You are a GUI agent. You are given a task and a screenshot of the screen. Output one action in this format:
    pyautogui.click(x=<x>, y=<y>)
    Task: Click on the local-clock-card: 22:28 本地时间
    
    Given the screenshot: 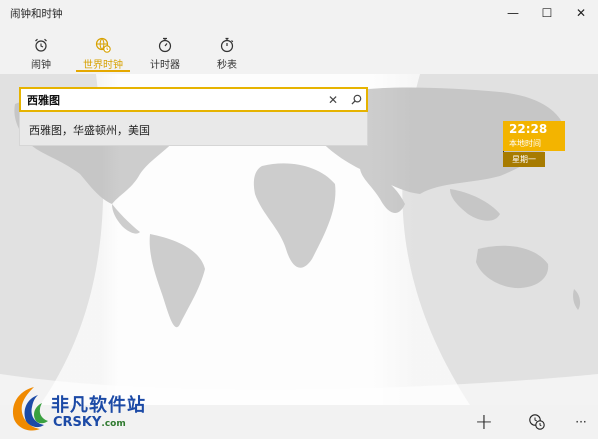 What is the action you would take?
    pyautogui.click(x=534, y=136)
    